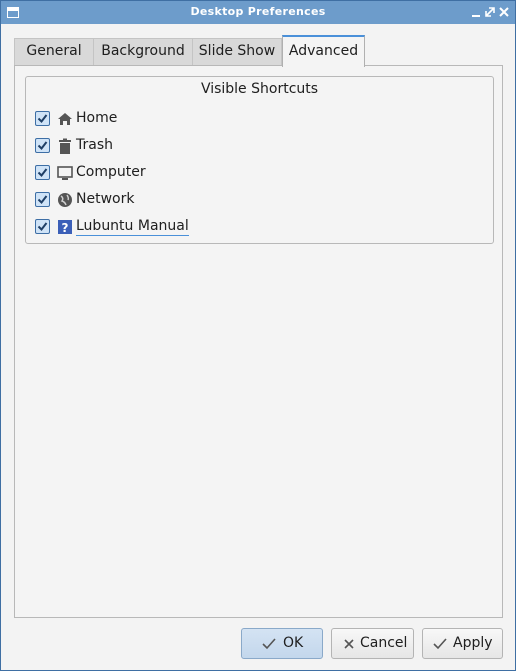 The width and height of the screenshot is (516, 671). What do you see at coordinates (65, 200) in the screenshot?
I see `network-icon` at bounding box center [65, 200].